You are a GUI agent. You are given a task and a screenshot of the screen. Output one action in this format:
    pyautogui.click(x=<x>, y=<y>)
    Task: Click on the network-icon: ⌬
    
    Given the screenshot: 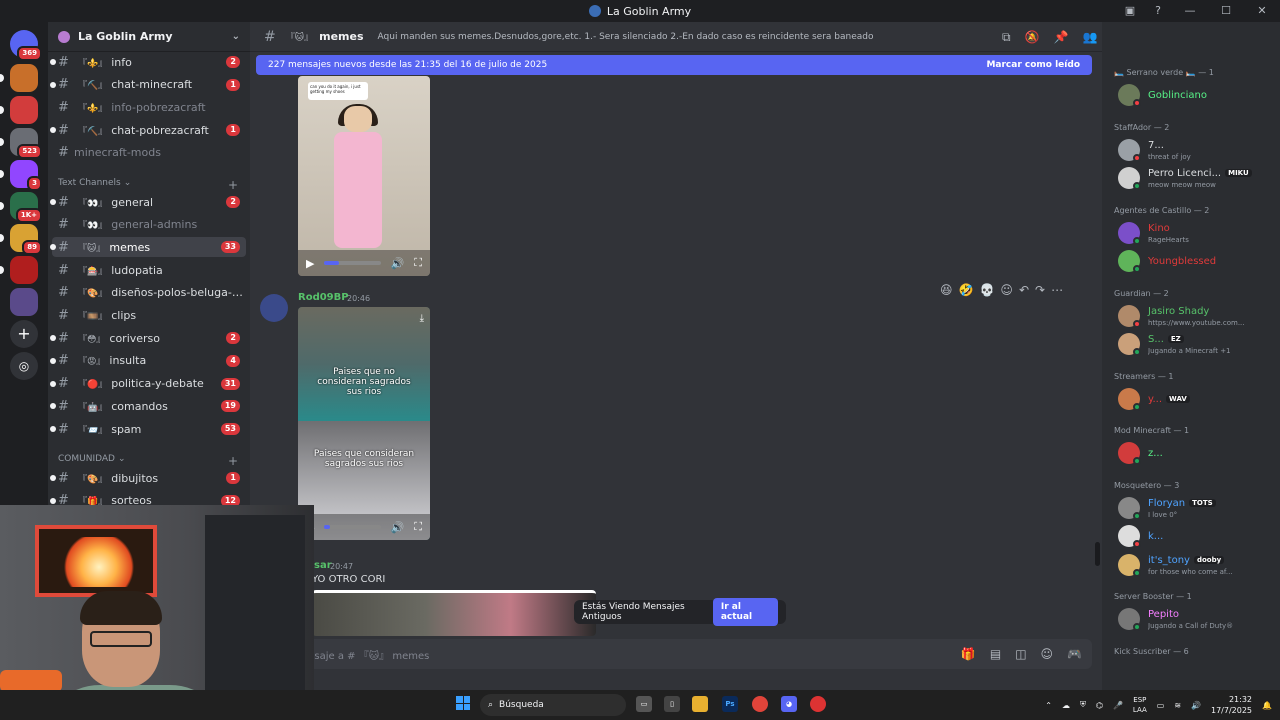 What is the action you would take?
    pyautogui.click(x=1099, y=705)
    